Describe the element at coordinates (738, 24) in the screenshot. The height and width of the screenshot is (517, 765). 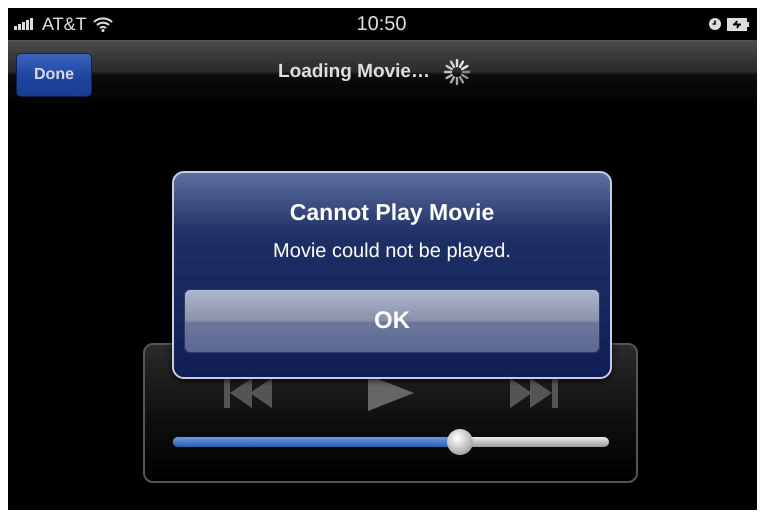
I see `battery-icon` at that location.